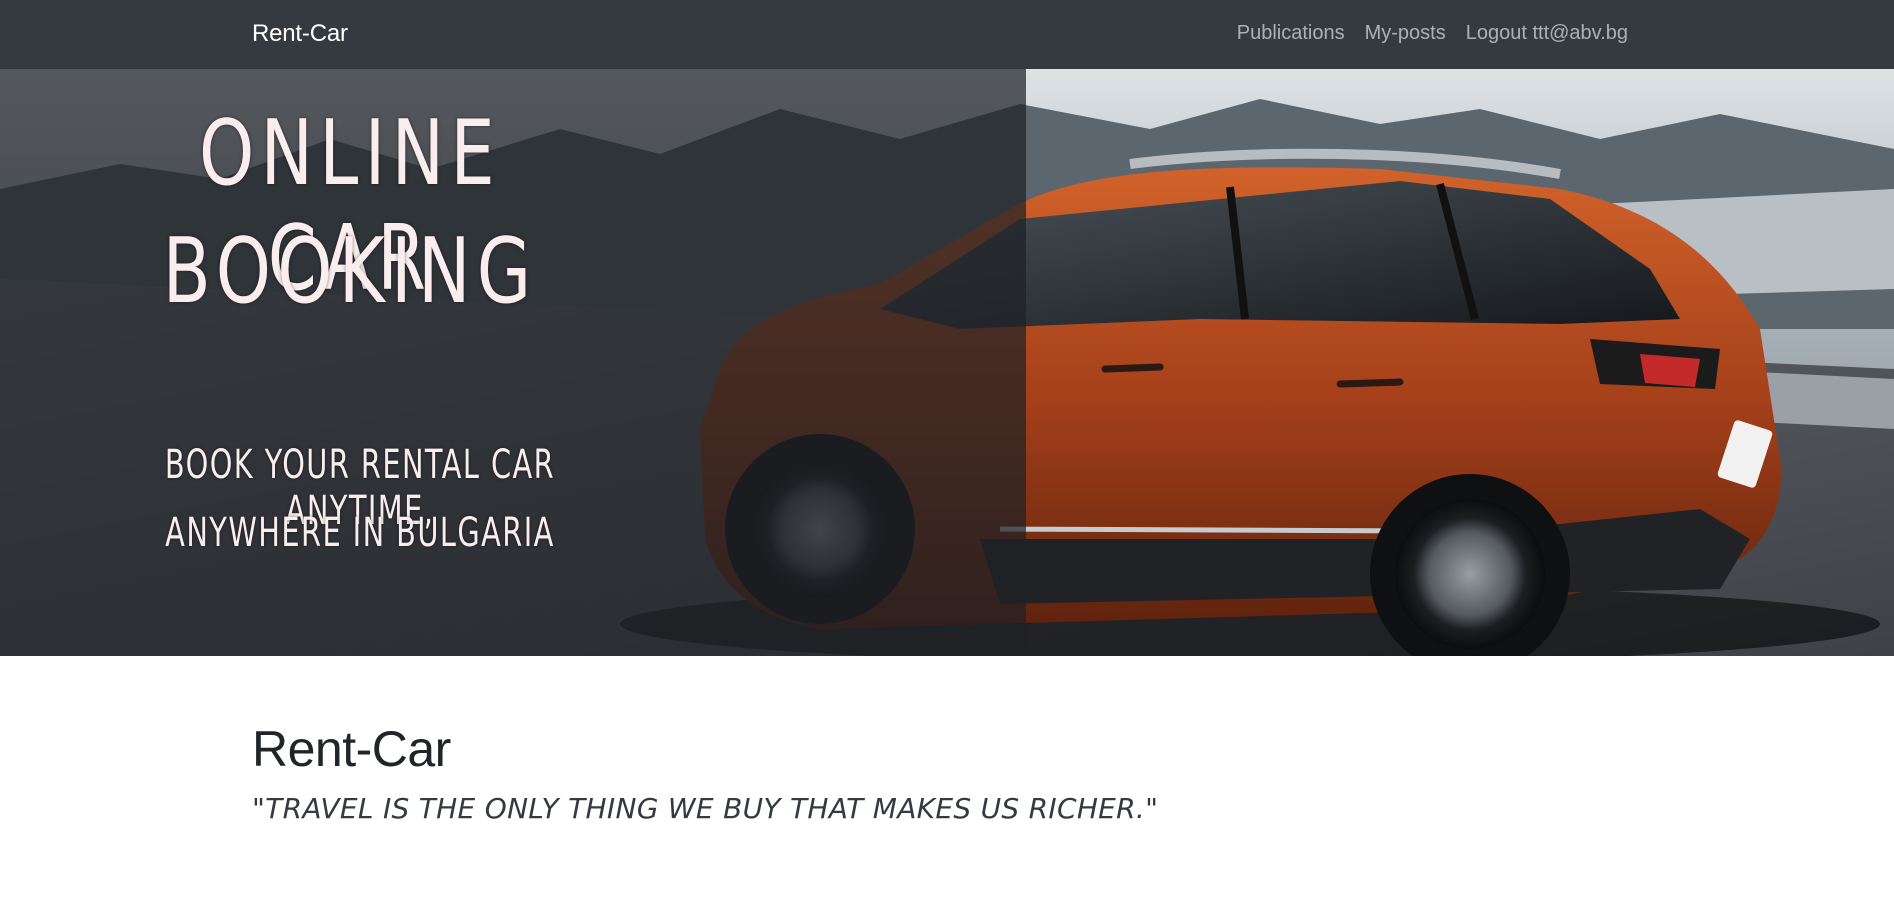  I want to click on page-heading: Rent-Car, so click(351, 749).